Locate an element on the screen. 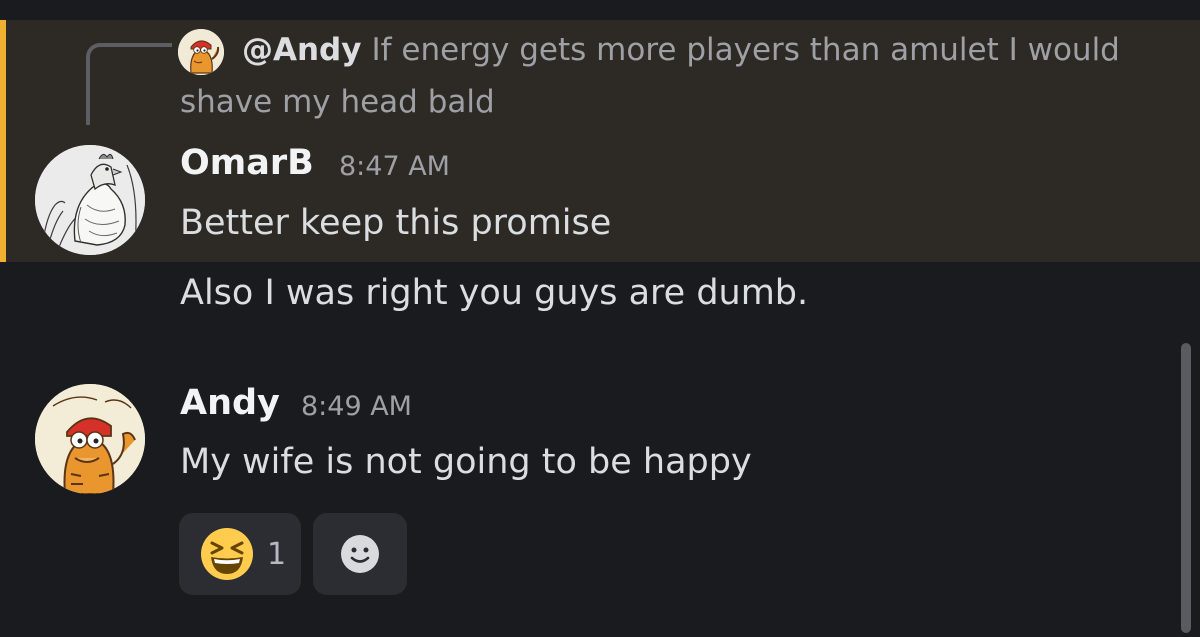 The width and height of the screenshot is (1200, 637). message-timestamp: 8:47 AM is located at coordinates (394, 166).